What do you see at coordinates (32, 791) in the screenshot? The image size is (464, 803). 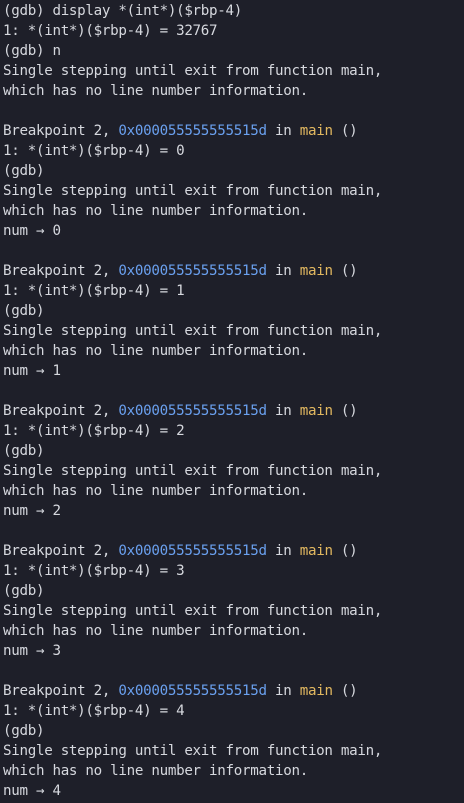 I see `terminal-line: num → 4` at bounding box center [32, 791].